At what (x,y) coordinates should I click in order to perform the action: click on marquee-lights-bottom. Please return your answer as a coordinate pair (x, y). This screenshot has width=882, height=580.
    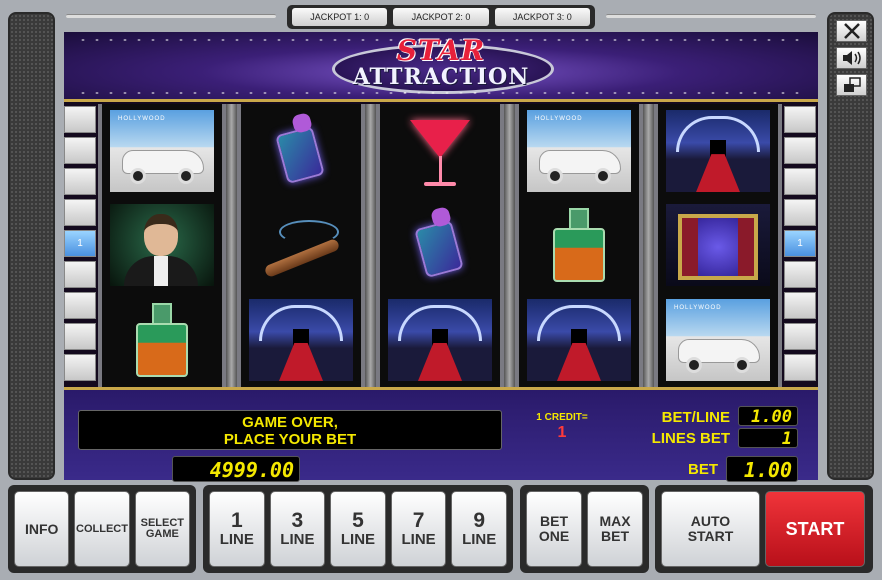
    Looking at the image, I should click on (441, 93).